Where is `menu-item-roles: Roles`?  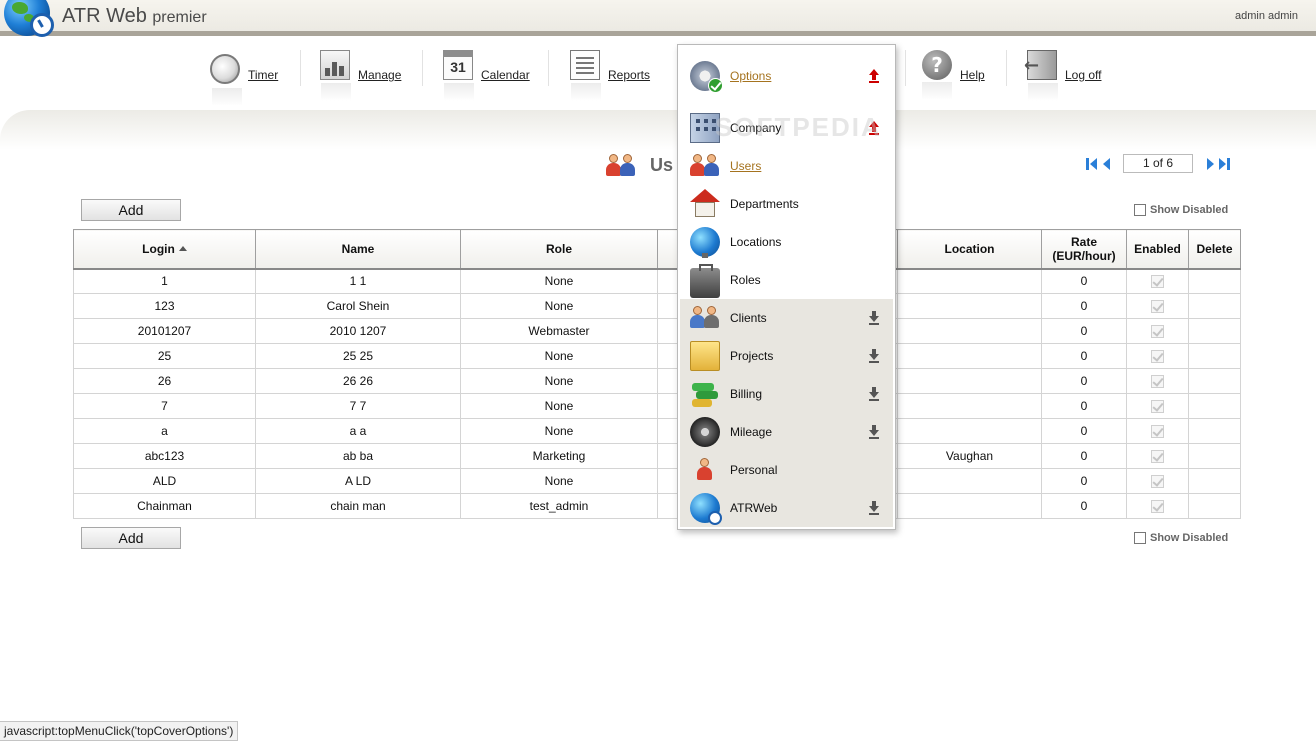
menu-item-roles: Roles is located at coordinates (786, 280).